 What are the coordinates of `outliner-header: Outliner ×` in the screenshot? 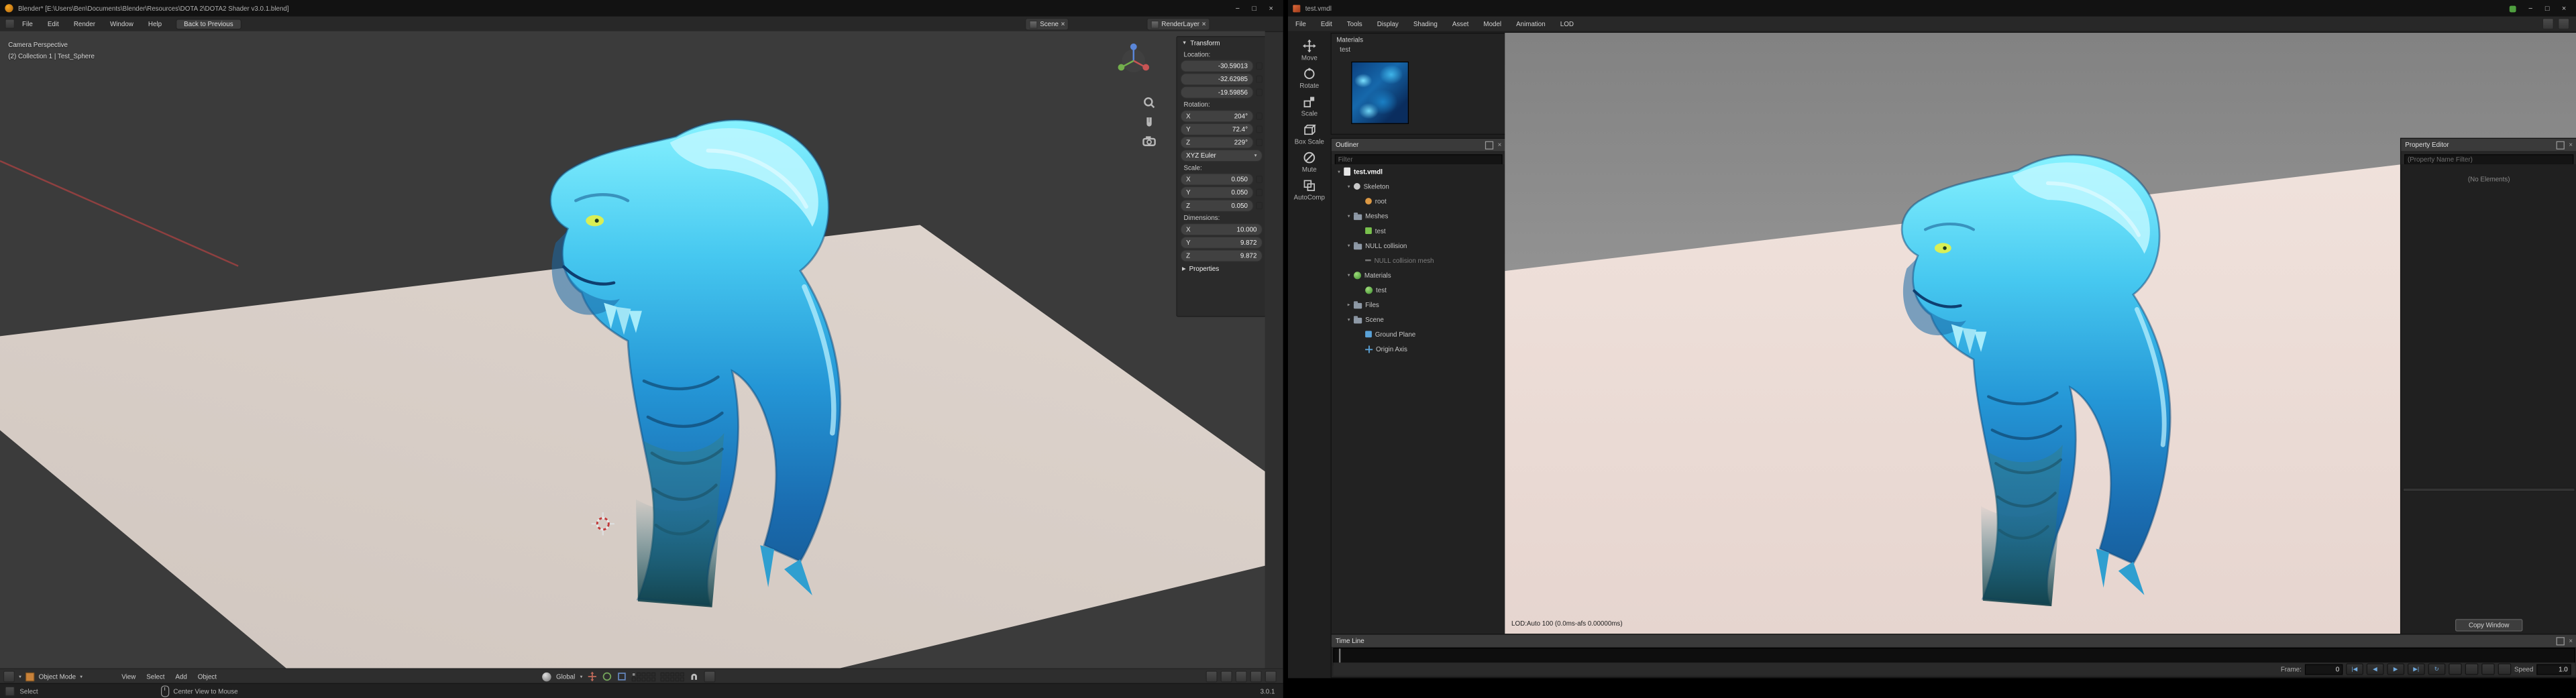 It's located at (1418, 145).